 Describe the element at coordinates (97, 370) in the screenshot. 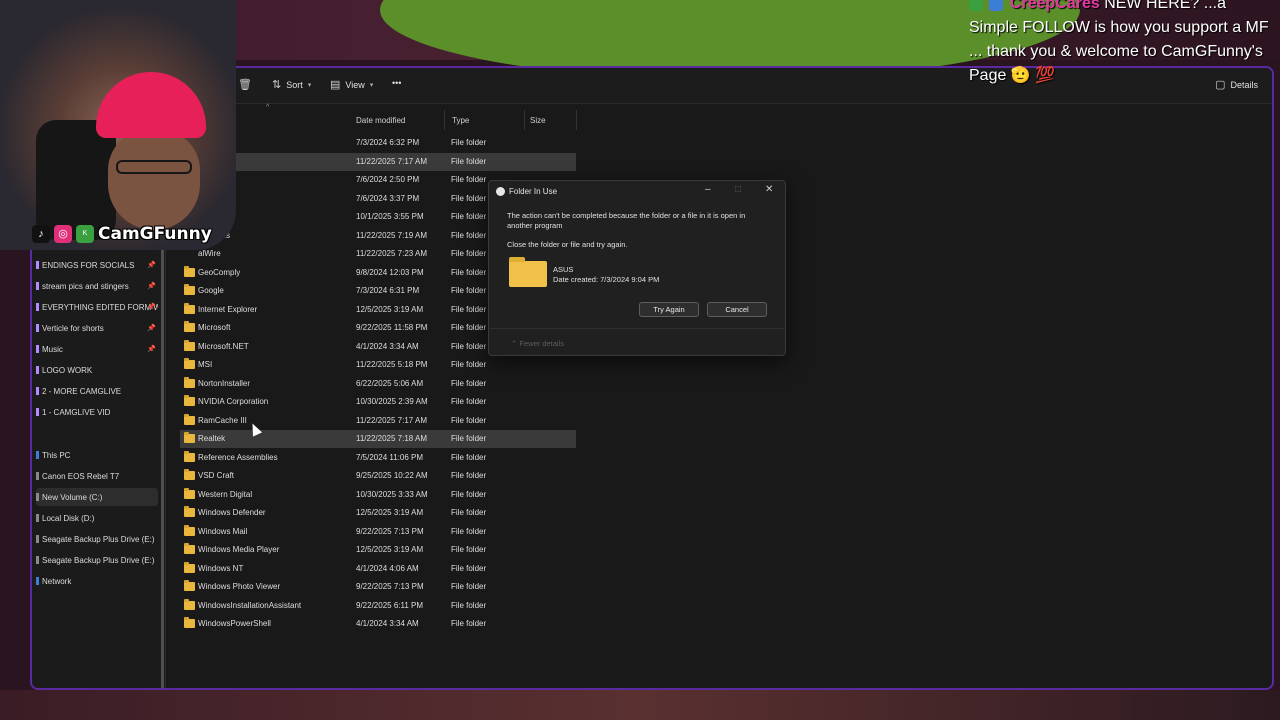

I see `sidebar-item: LOGO WORK` at that location.